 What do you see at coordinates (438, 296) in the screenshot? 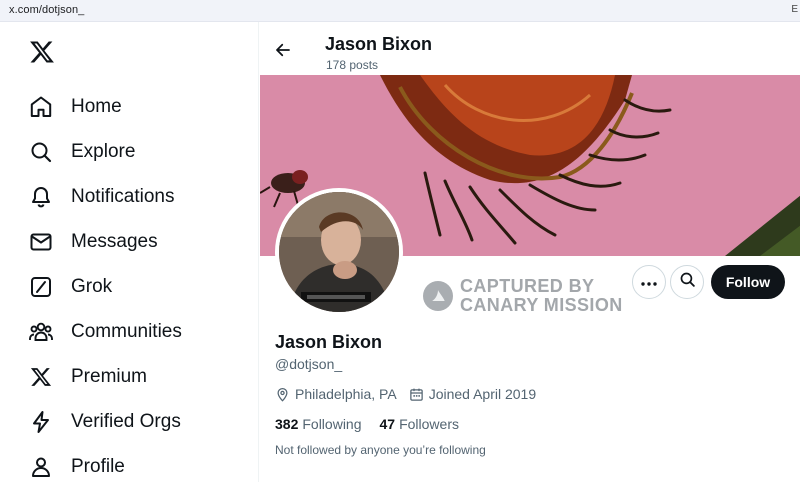
I see `bird-logo-icon` at bounding box center [438, 296].